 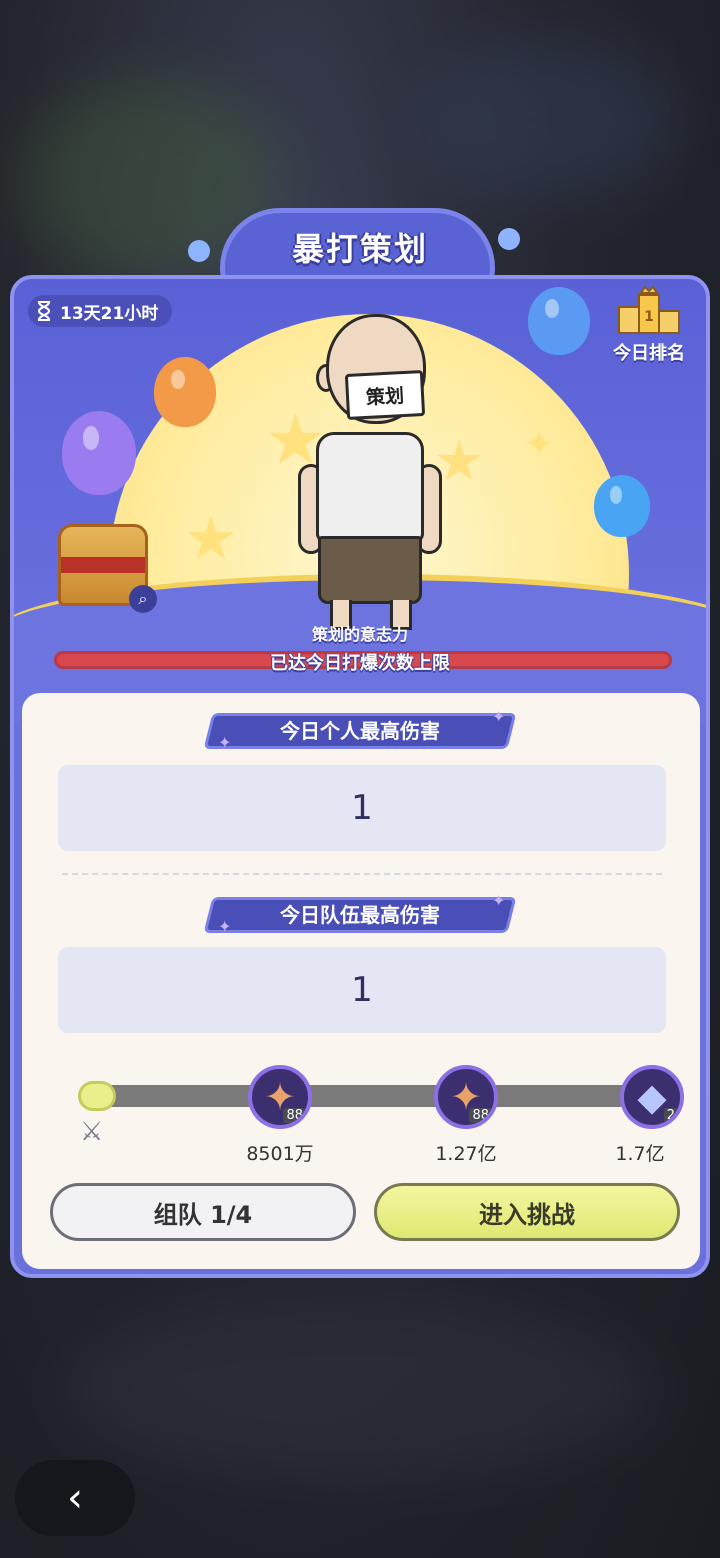 What do you see at coordinates (527, 1212) in the screenshot?
I see `enter-challenge-button: 进入挑战` at bounding box center [527, 1212].